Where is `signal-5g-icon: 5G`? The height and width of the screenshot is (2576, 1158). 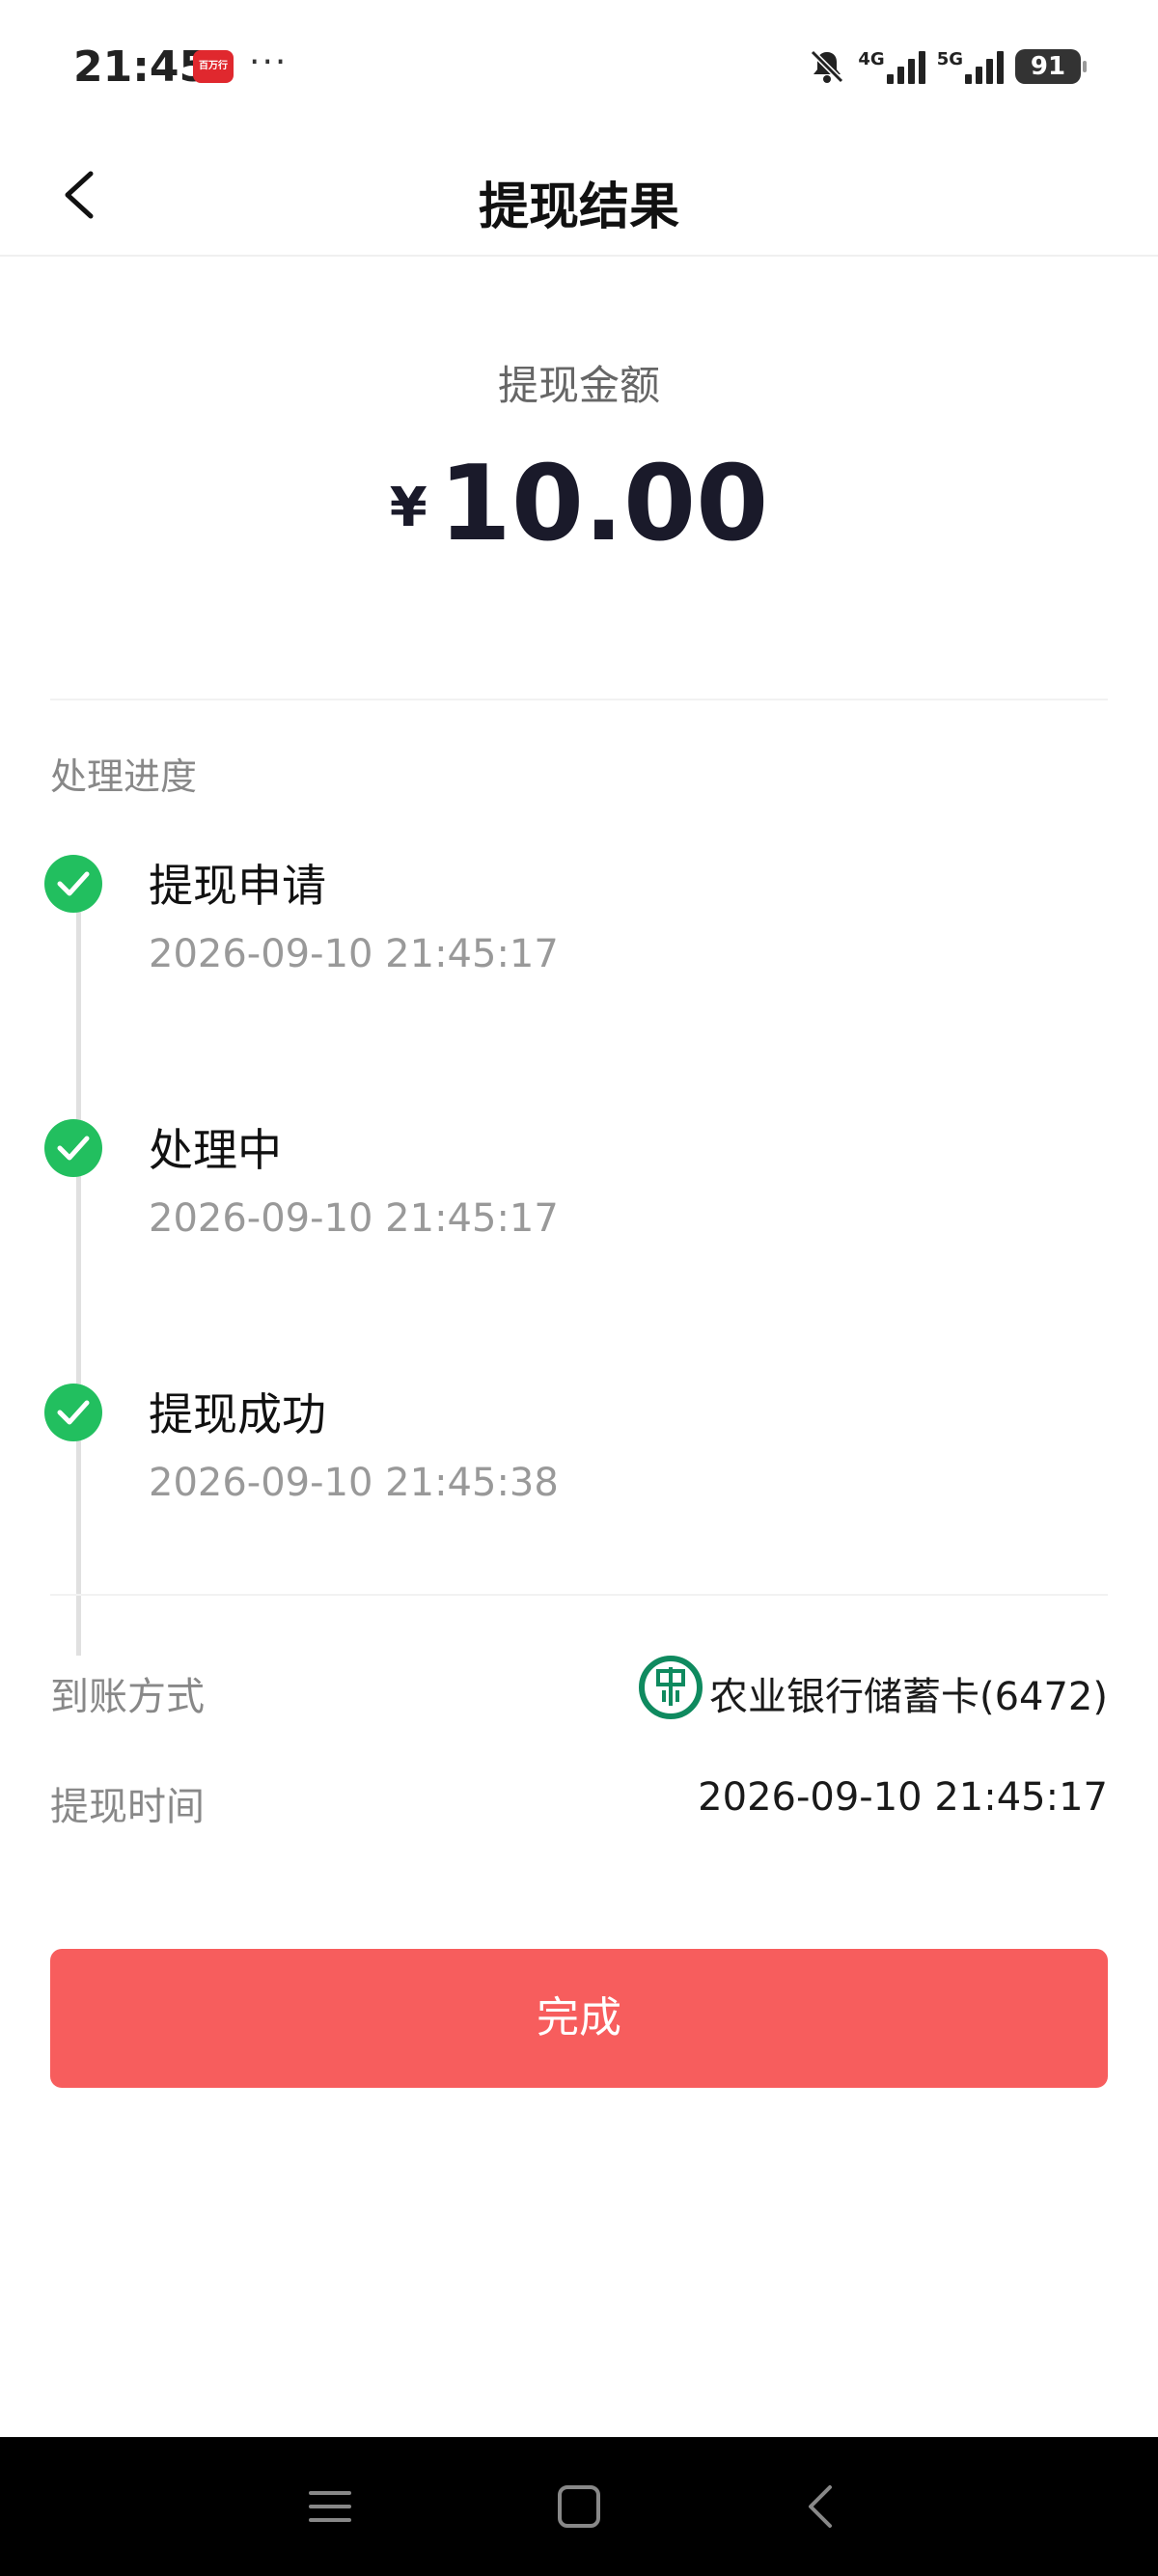
signal-5g-icon: 5G is located at coordinates (970, 66).